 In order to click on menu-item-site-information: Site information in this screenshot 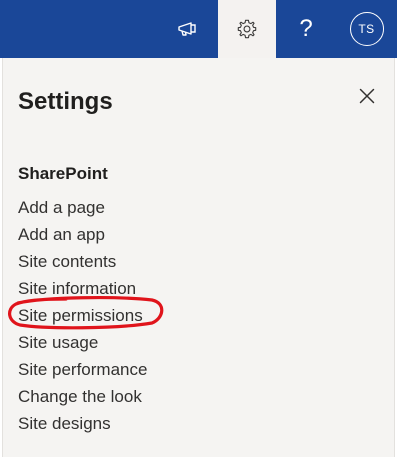, I will do `click(82, 288)`.